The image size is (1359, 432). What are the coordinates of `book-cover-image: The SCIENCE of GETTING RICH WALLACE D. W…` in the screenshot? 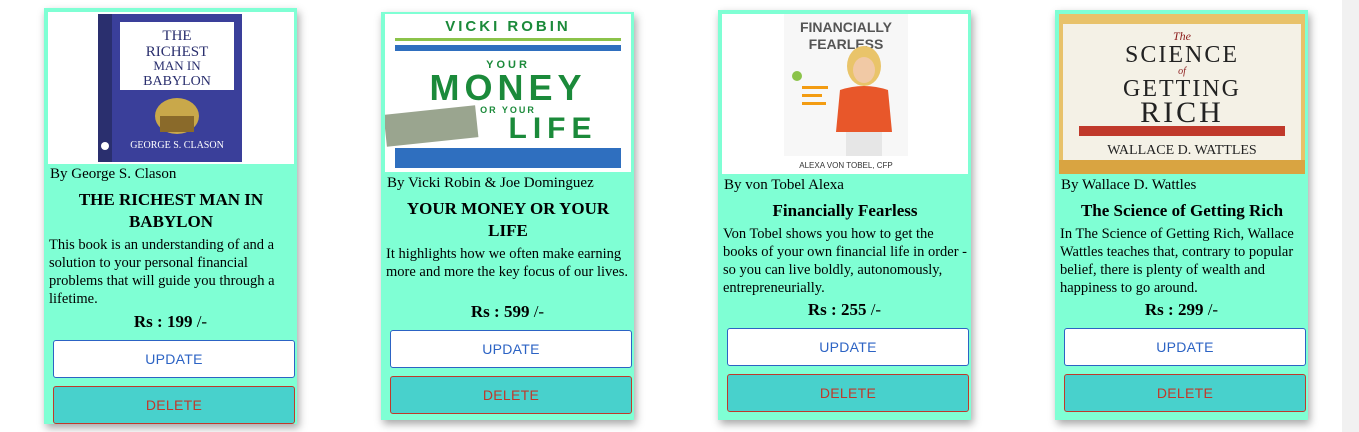 It's located at (1182, 94).